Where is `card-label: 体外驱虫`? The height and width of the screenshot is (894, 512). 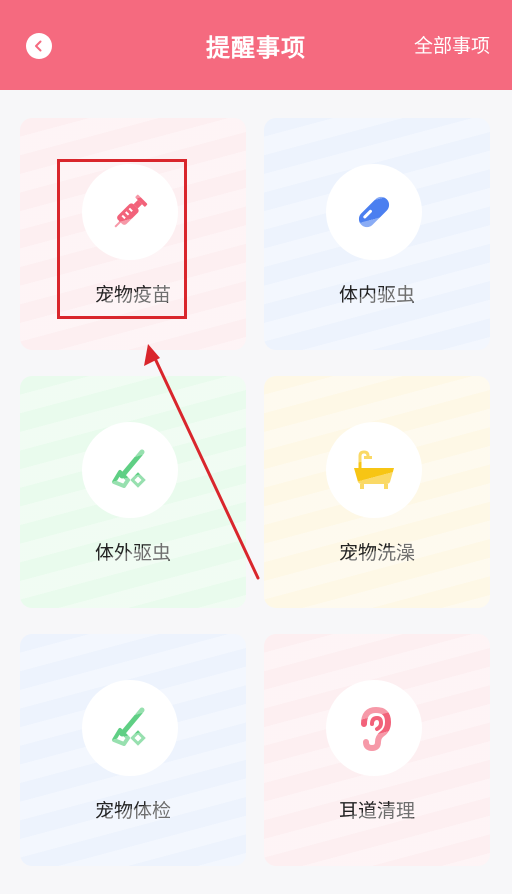
card-label: 体外驱虫 is located at coordinates (132, 553).